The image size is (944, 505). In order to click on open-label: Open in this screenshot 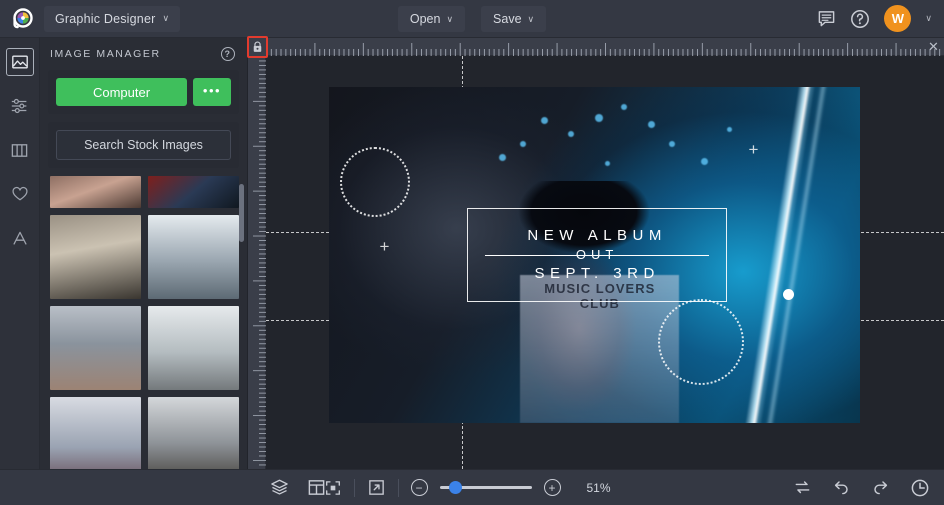, I will do `click(425, 19)`.